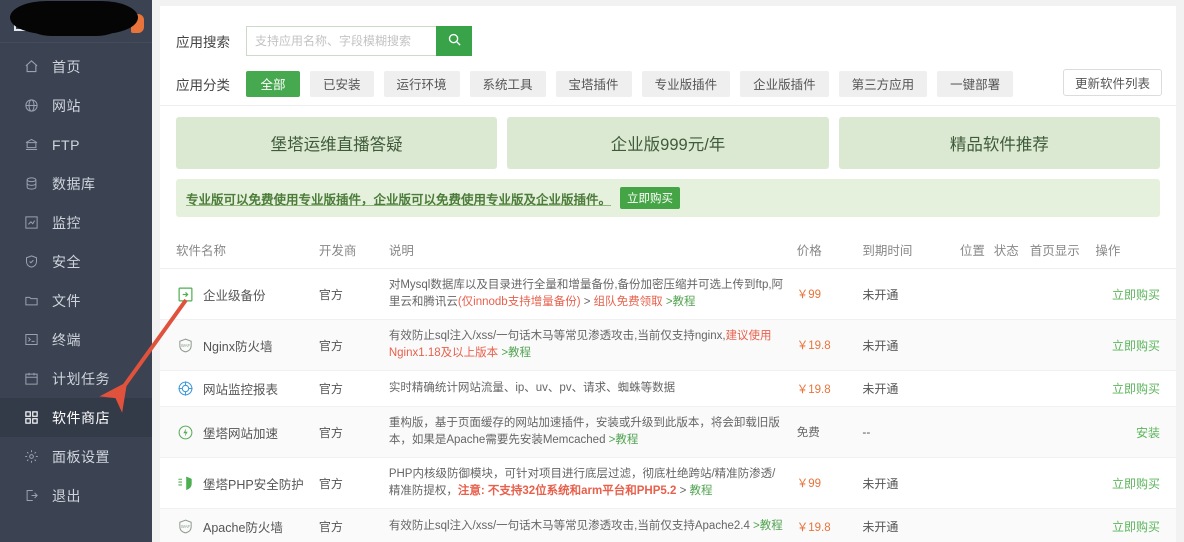  I want to click on app-name-label: 堡塔PHP安全防护, so click(253, 484).